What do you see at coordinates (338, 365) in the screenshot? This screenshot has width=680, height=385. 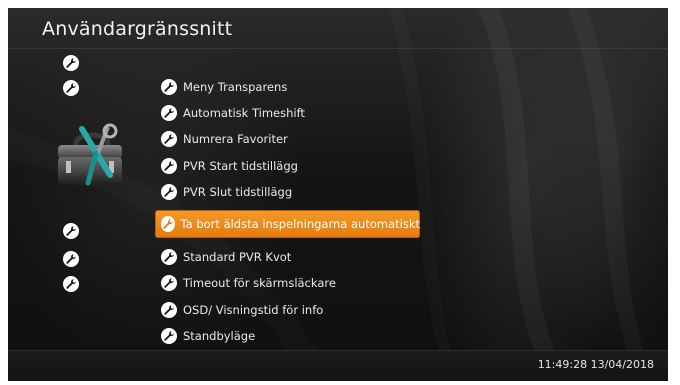 I see `footer-bar: 11:49:28 13/04/2018` at bounding box center [338, 365].